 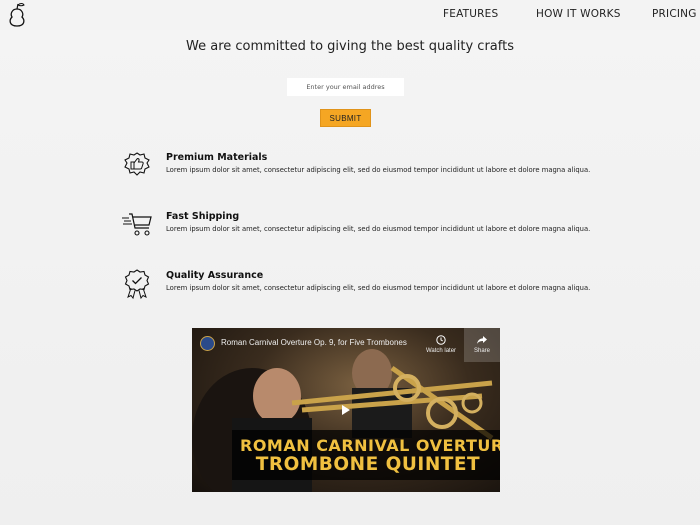 I want to click on banner-title-line-1: ROMAN CARNIVAL OVERTURE, so click(x=370, y=445).